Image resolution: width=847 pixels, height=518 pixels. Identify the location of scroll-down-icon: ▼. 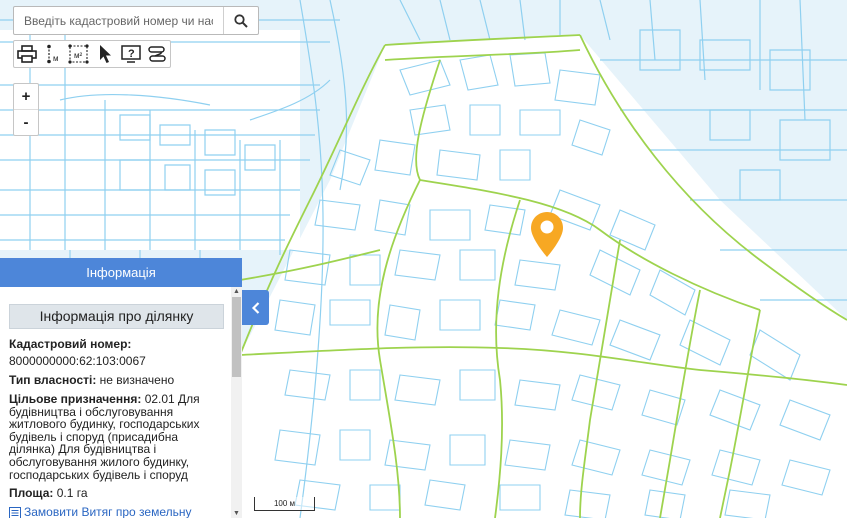
(236, 513).